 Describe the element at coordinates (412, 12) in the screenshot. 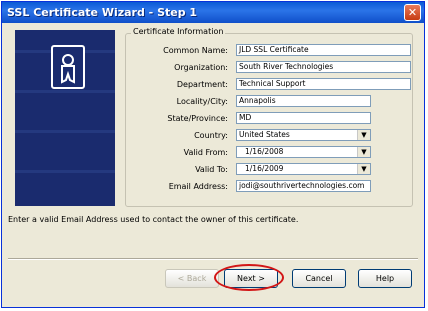

I see `close-button: ✕` at that location.